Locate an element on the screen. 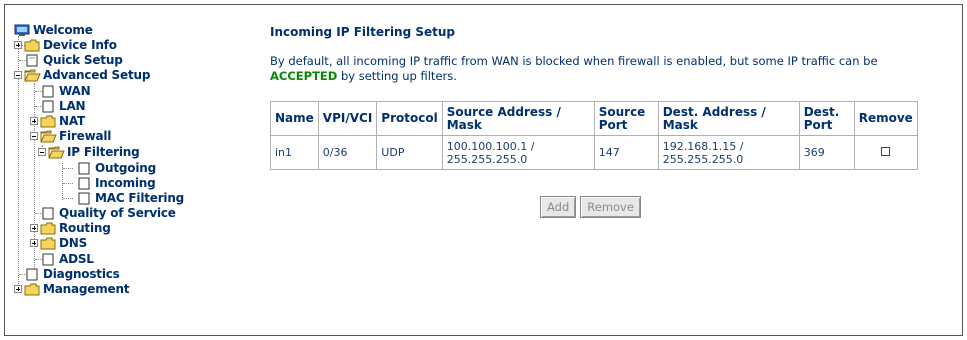 The width and height of the screenshot is (967, 340). description-text-end: by setting up filters. is located at coordinates (397, 76).